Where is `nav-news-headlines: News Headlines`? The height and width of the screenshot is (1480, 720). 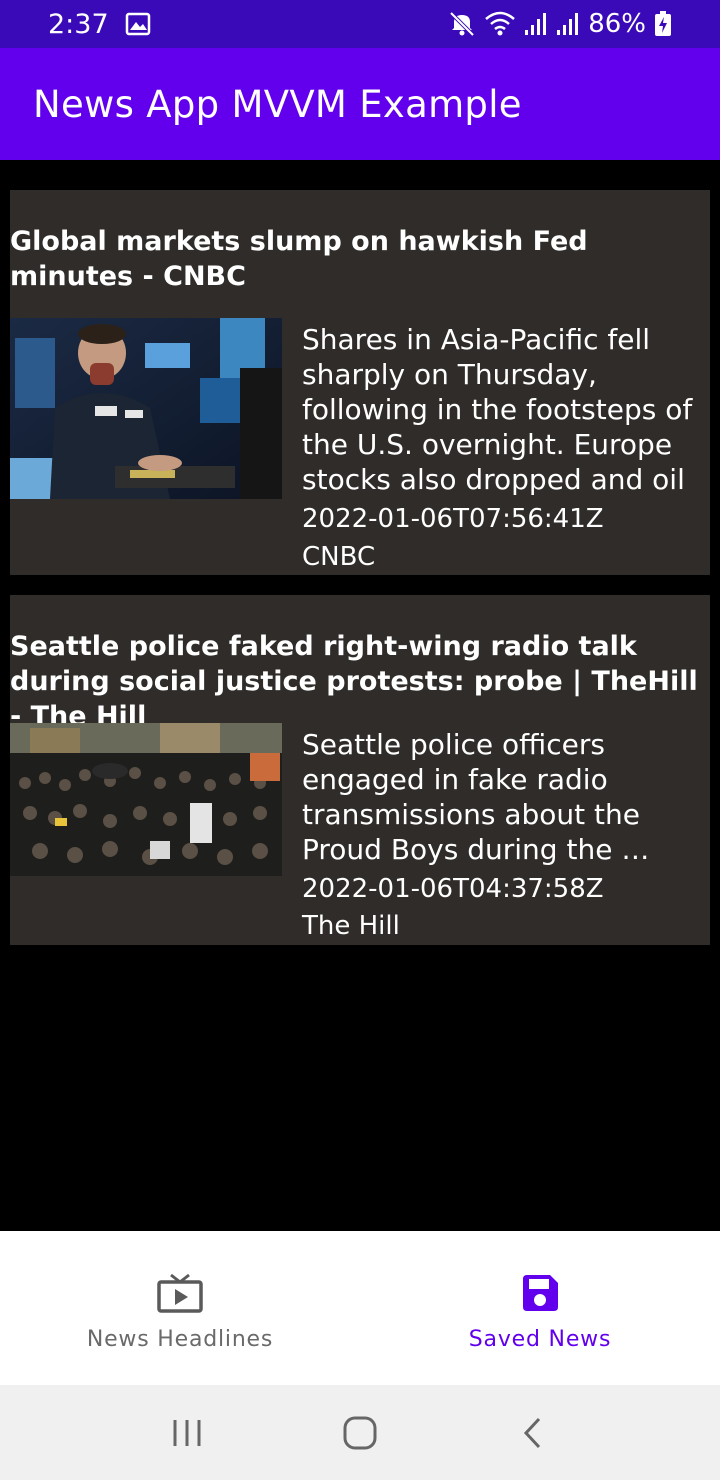 nav-news-headlines: News Headlines is located at coordinates (180, 1308).